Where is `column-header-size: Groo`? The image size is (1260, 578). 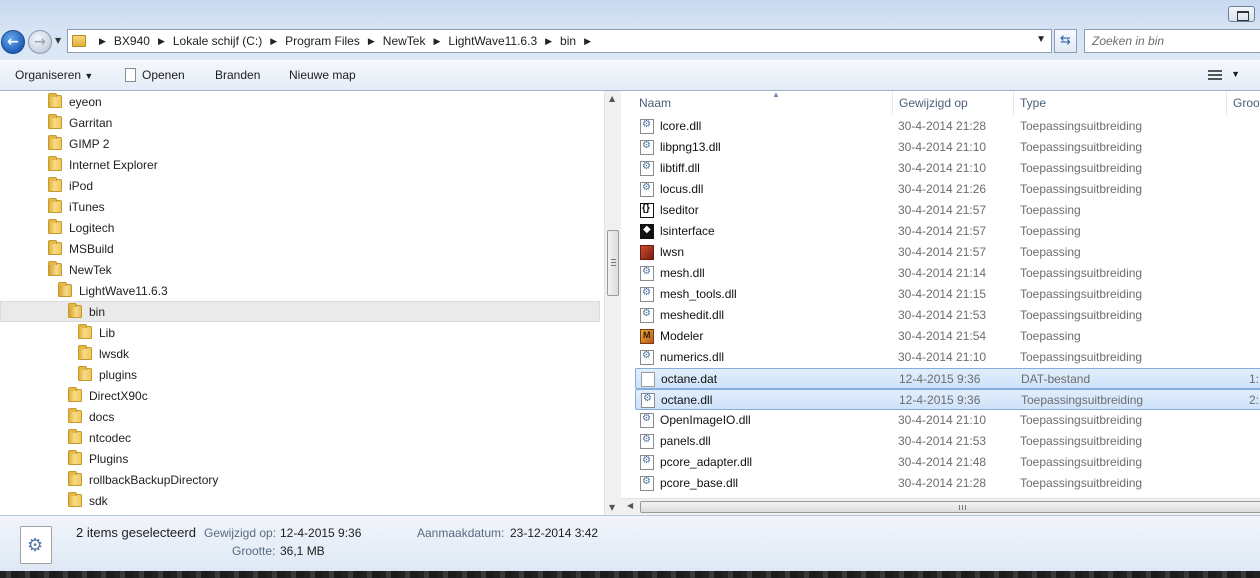 column-header-size: Groo is located at coordinates (1244, 103).